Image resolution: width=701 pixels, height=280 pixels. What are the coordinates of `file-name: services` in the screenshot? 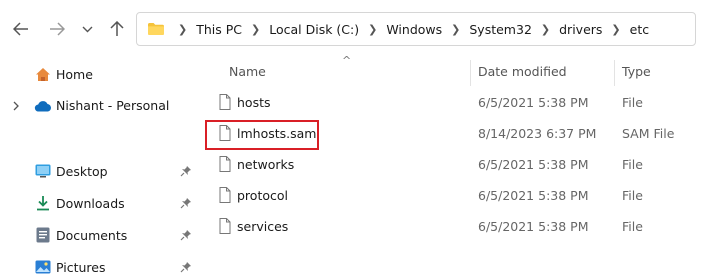 It's located at (263, 226).